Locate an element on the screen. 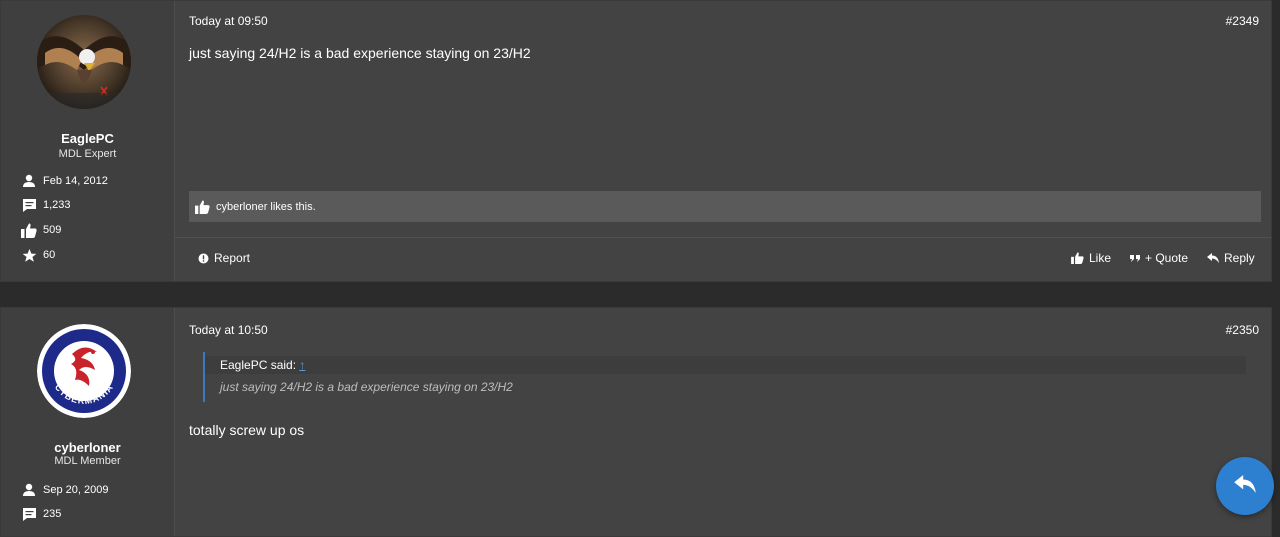 This screenshot has width=1280, height=537. username: EaglePC is located at coordinates (87, 138).